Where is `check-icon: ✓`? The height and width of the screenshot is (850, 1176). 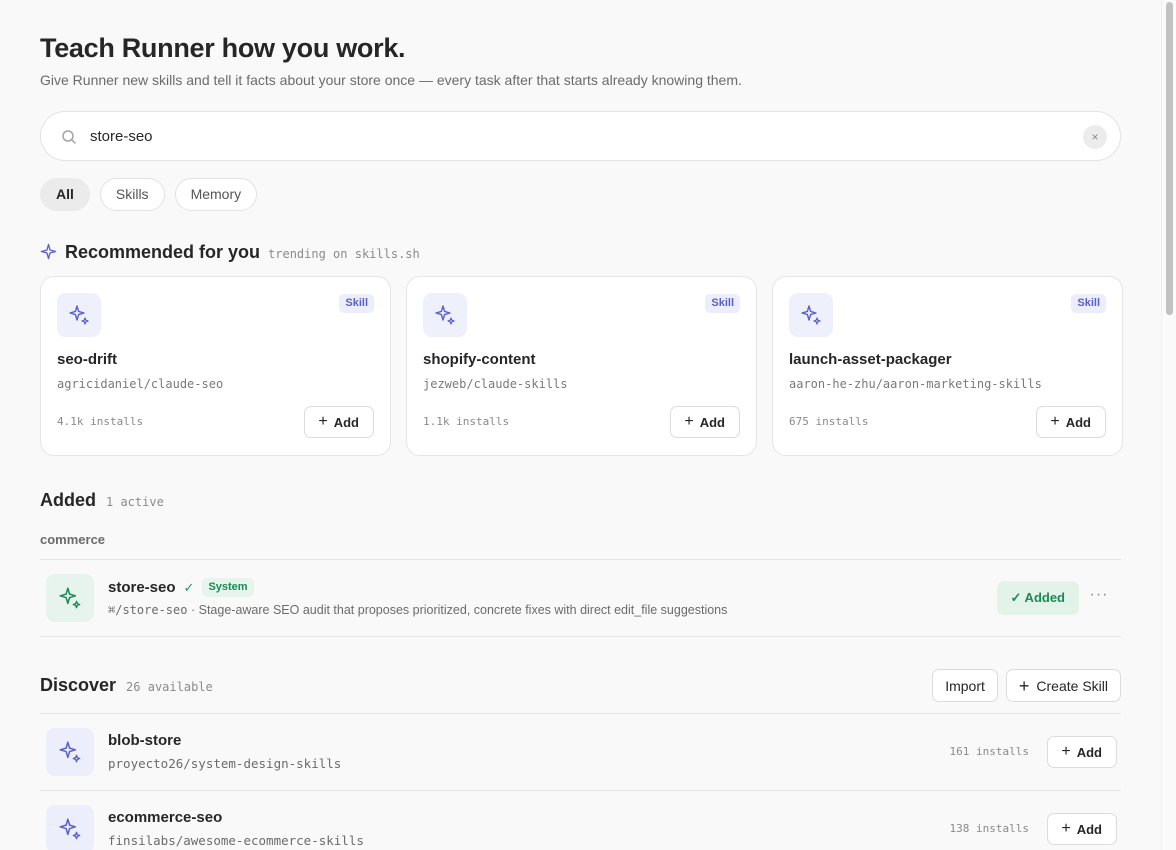 check-icon: ✓ is located at coordinates (189, 587).